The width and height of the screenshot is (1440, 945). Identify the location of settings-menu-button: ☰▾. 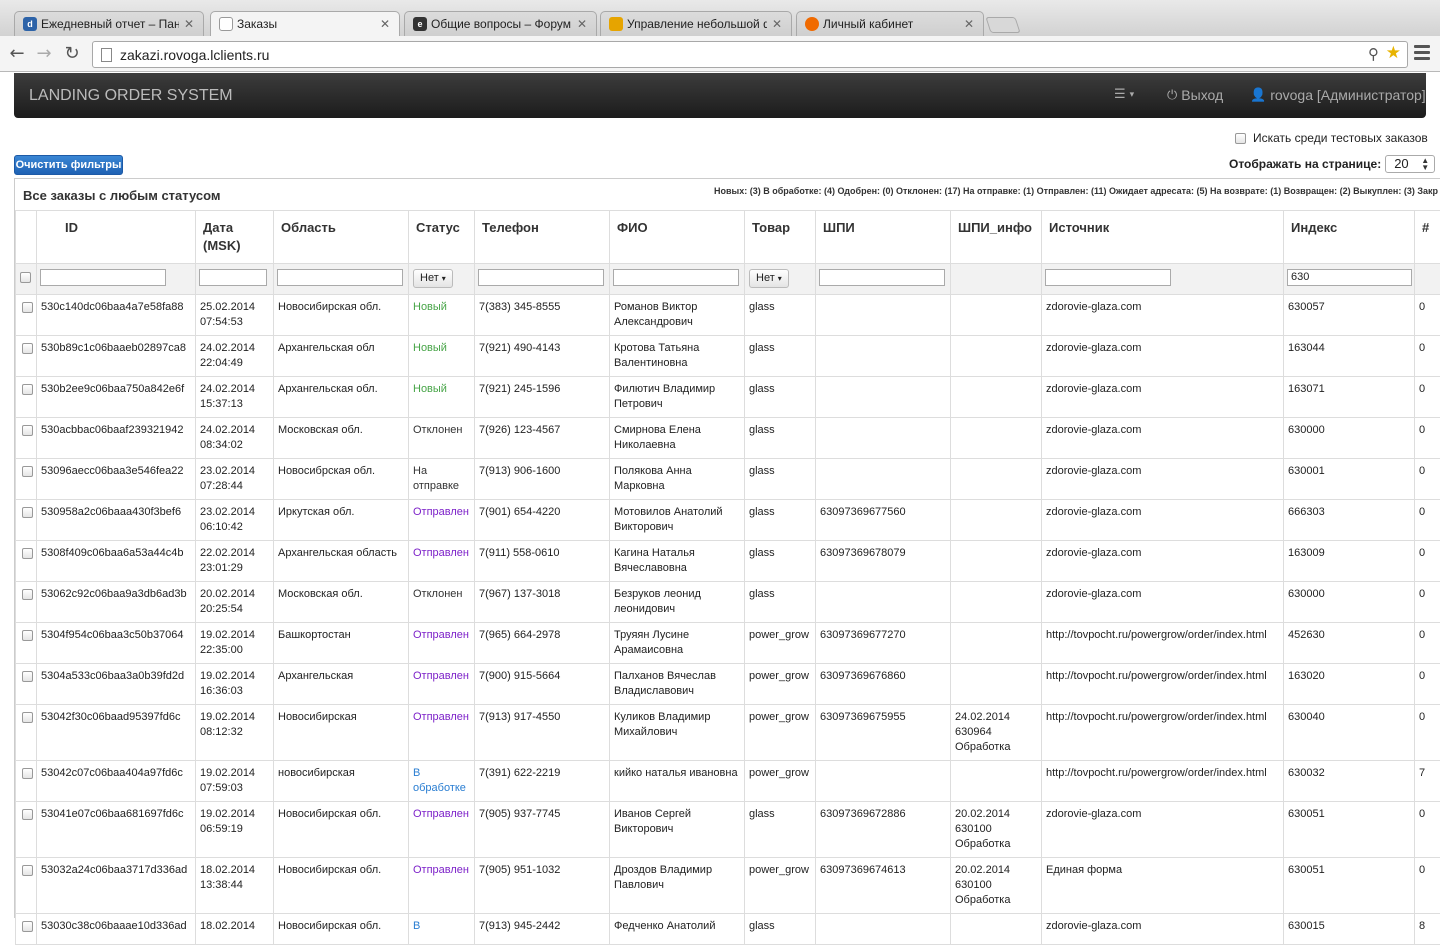
(1124, 94).